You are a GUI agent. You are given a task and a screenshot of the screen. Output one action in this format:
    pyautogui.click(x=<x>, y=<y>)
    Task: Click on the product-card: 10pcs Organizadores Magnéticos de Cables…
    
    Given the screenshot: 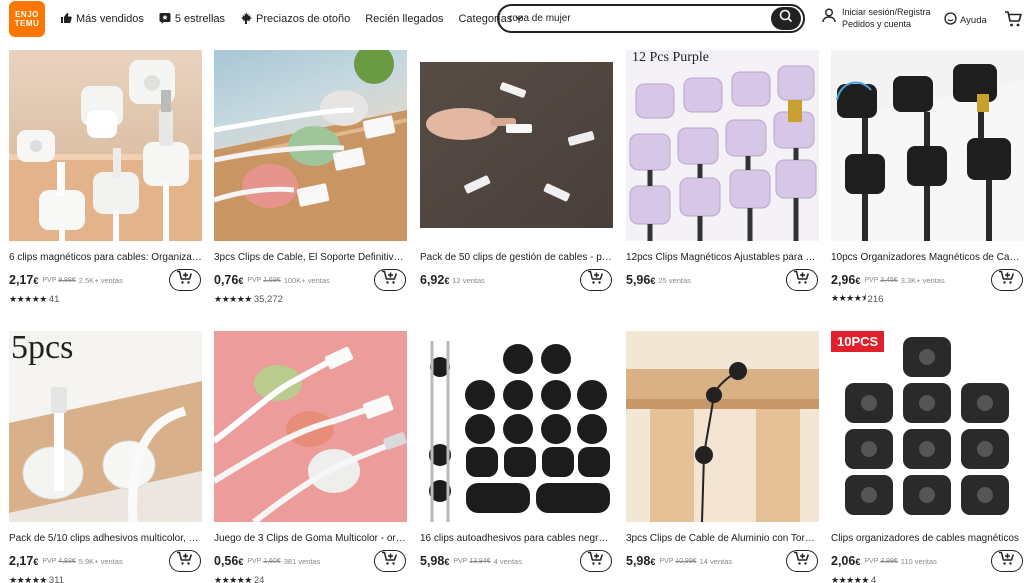 What is the action you would take?
    pyautogui.click(x=927, y=177)
    